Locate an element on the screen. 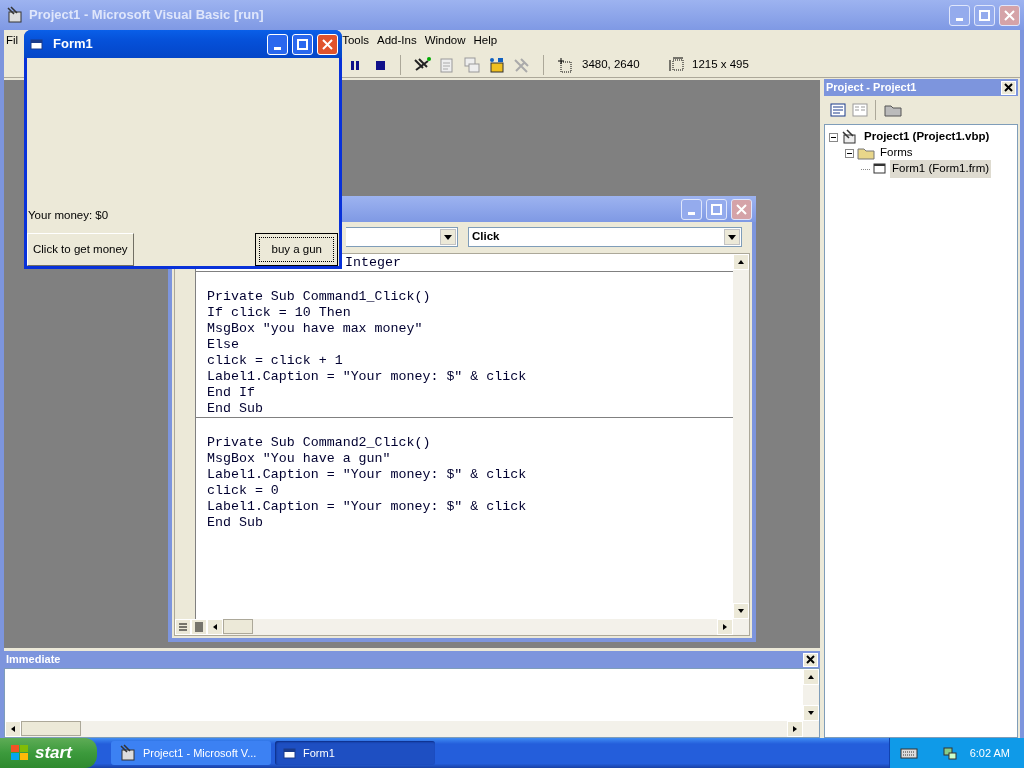 The width and height of the screenshot is (1024, 768). code-line: MsgBox "you have max money" is located at coordinates (315, 329).